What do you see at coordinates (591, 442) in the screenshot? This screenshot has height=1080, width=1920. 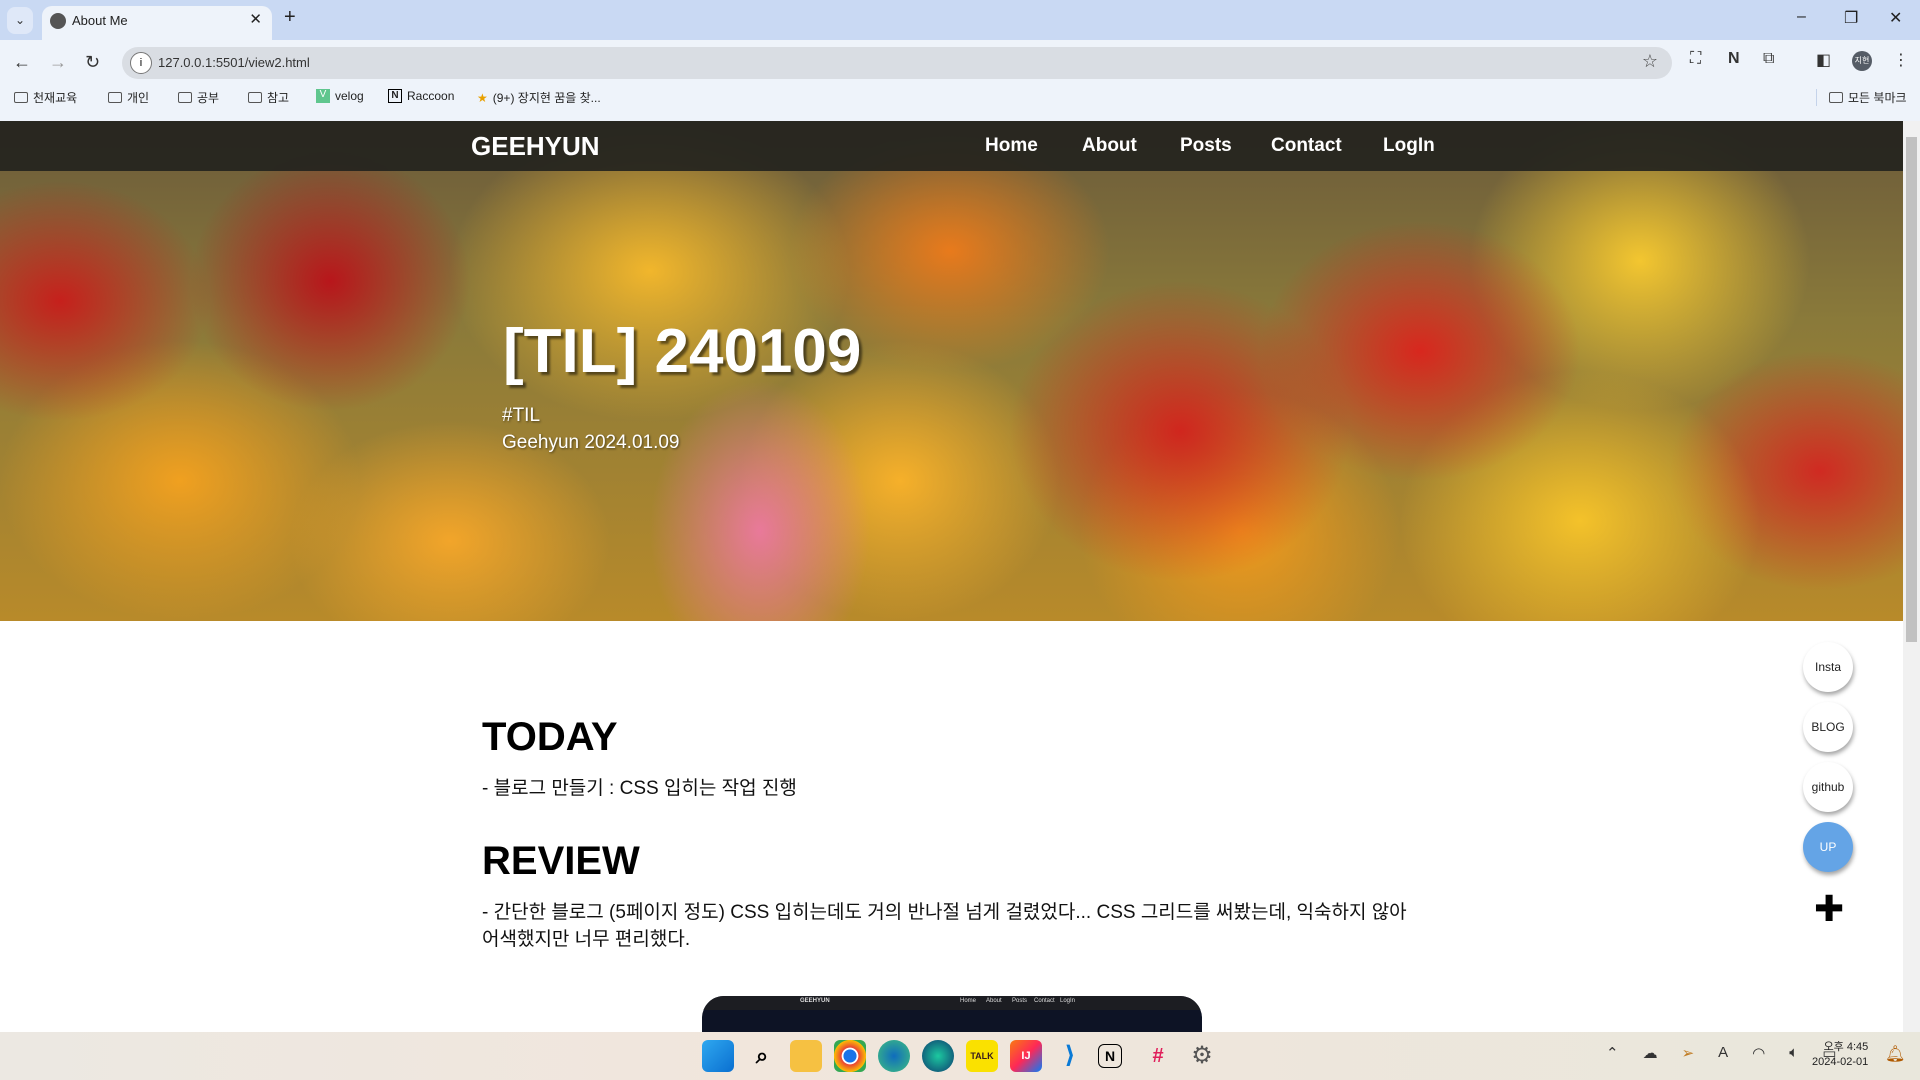 I see `post-meta: Geehyun 2024.01.09` at bounding box center [591, 442].